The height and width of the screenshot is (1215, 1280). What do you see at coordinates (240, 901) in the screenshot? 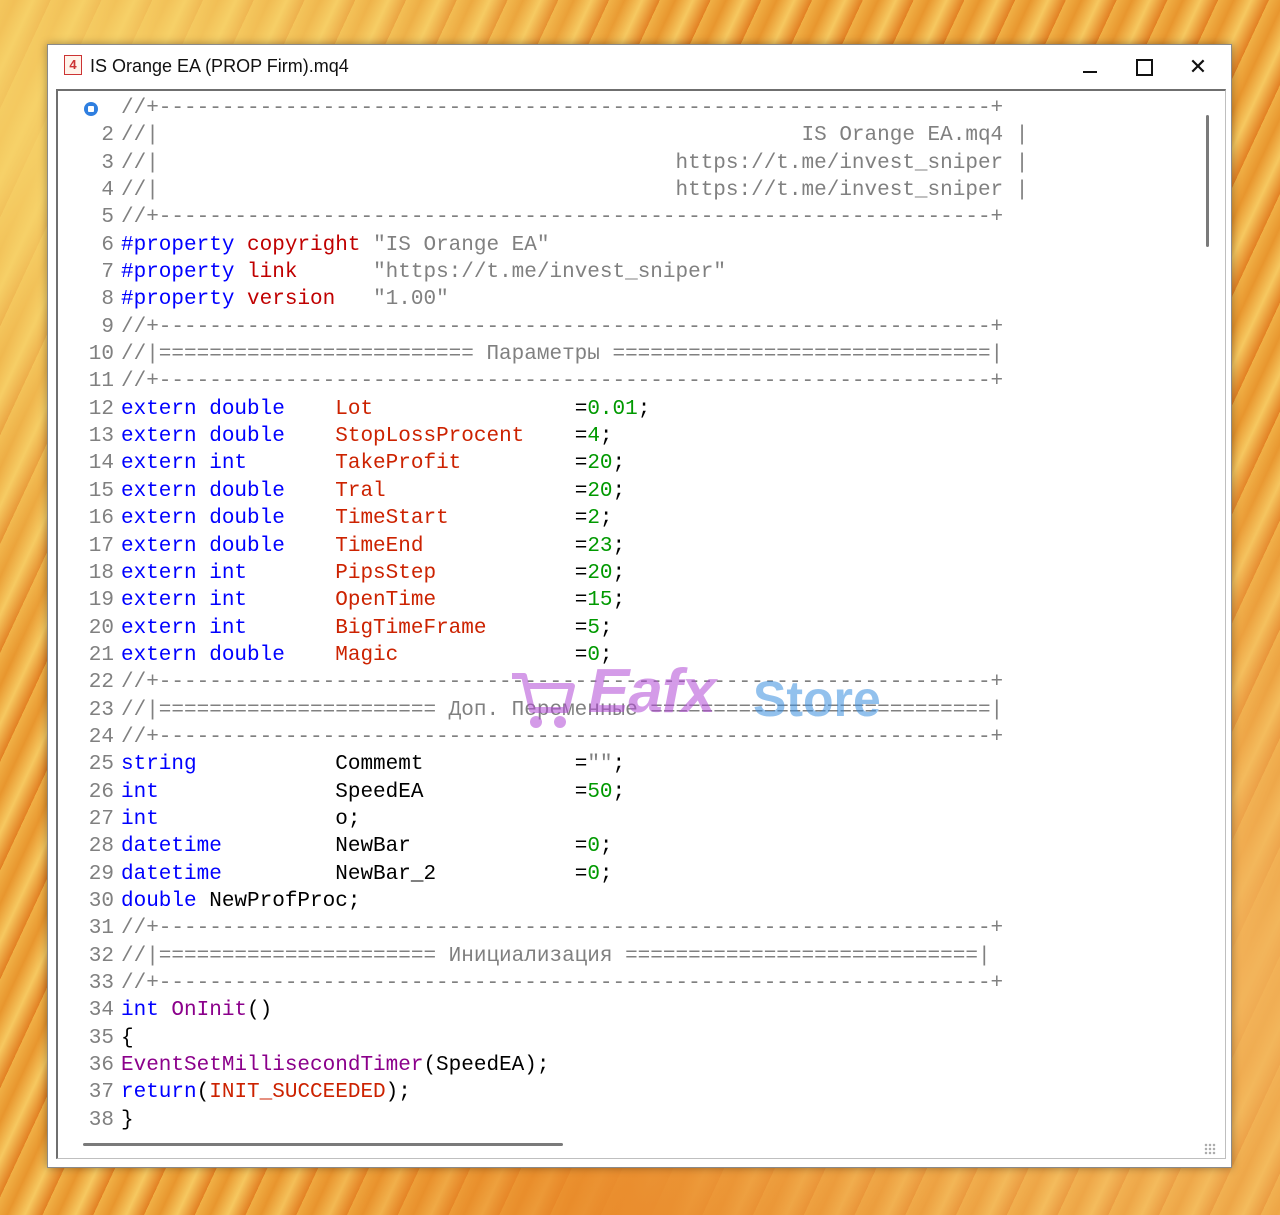
I see `code-text: double NewProfProc;` at bounding box center [240, 901].